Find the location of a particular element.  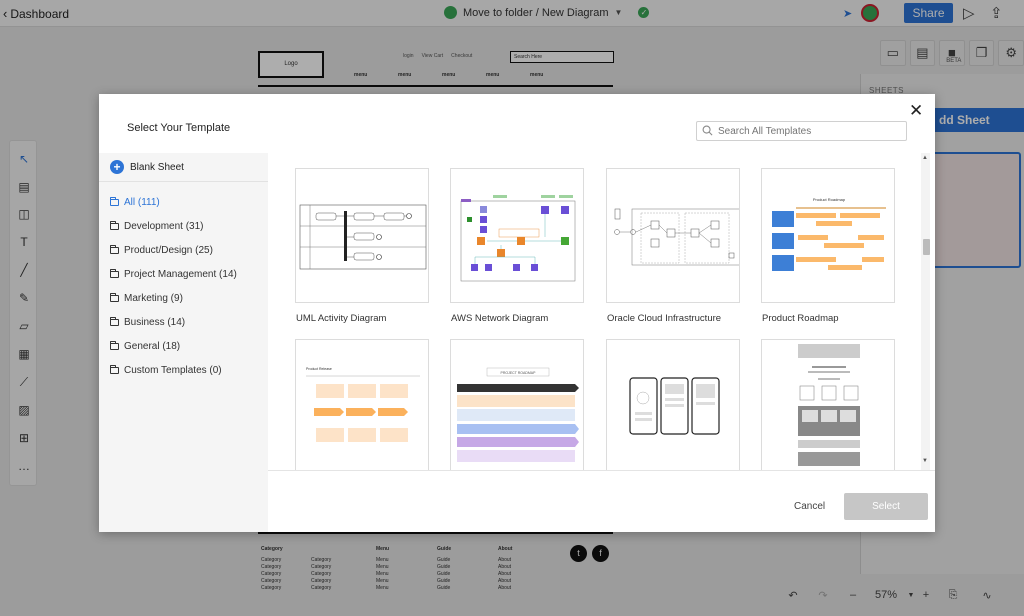

category-marketing: Marketing (9) is located at coordinates (146, 298).